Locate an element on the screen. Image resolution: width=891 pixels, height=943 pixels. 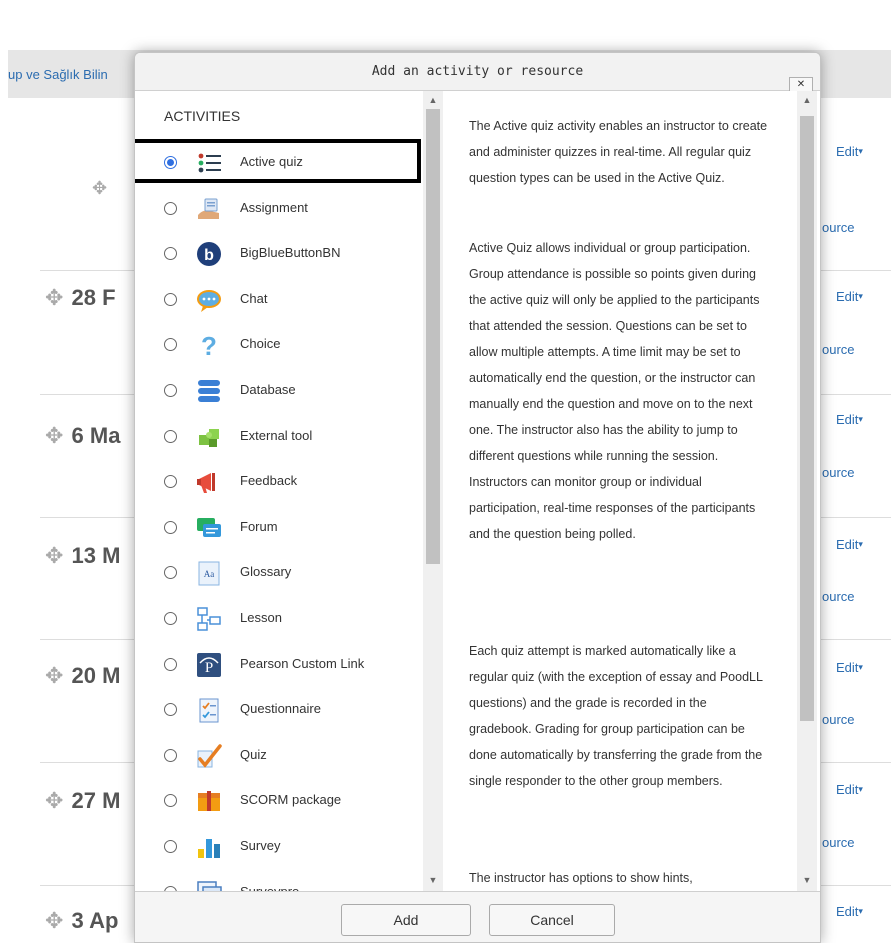
cancel-button: Cancel is located at coordinates (552, 920).